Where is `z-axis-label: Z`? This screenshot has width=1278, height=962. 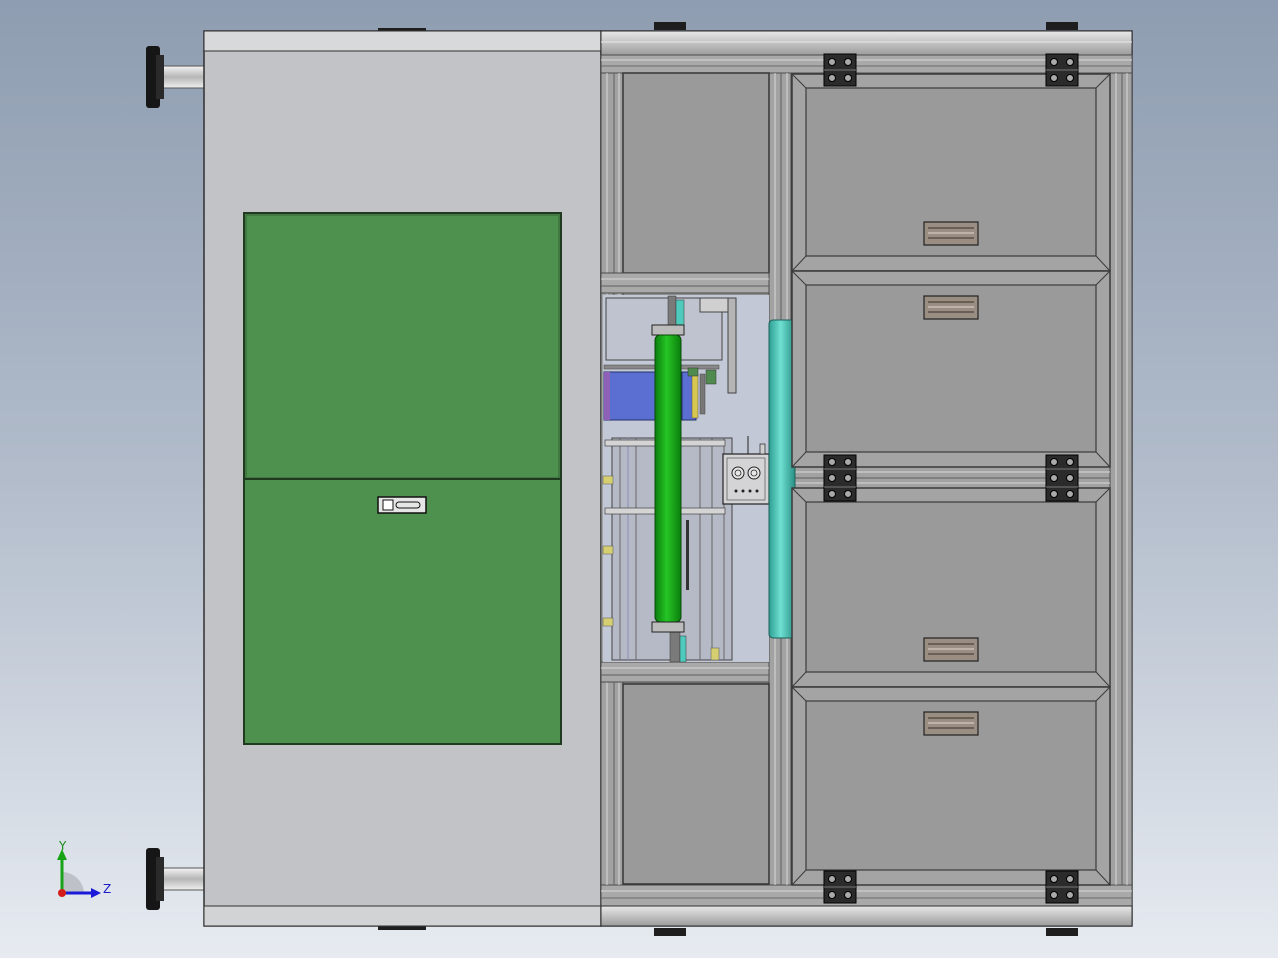
z-axis-label: Z is located at coordinates (107, 889).